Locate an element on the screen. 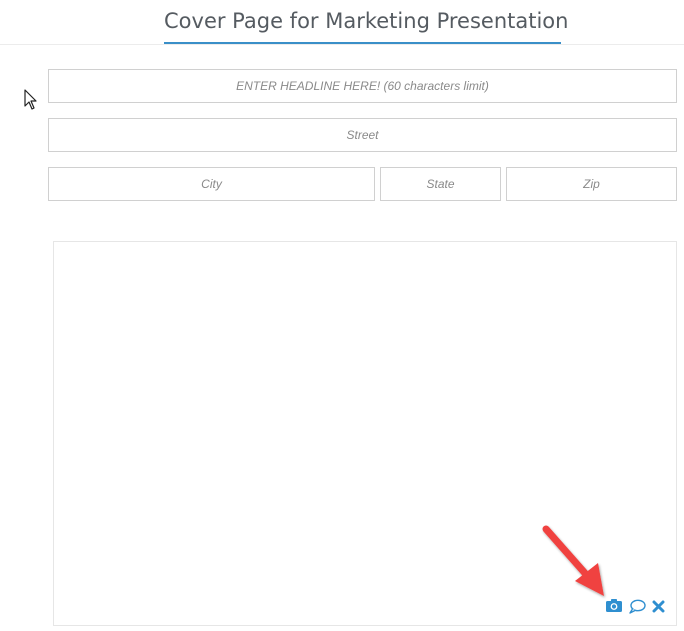 The height and width of the screenshot is (631, 684). page-title: Cover Page for Marketing Presentation is located at coordinates (366, 25).